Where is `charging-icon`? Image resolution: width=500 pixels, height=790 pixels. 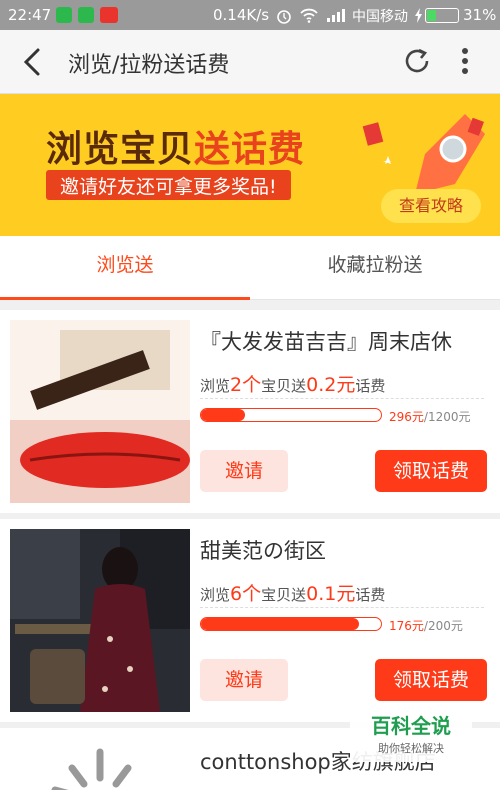
charging-icon is located at coordinates (418, 15).